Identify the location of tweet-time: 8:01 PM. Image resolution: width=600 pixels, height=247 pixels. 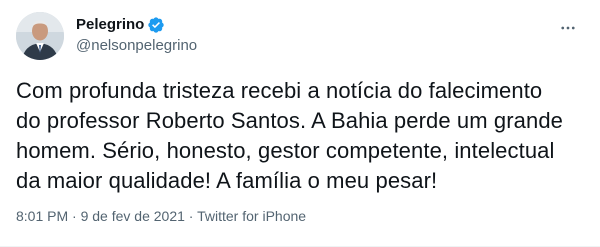
(42, 216).